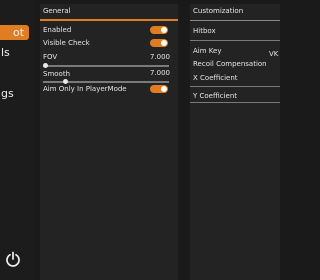  I want to click on recoil-label: Recoil Compensation, so click(230, 64).